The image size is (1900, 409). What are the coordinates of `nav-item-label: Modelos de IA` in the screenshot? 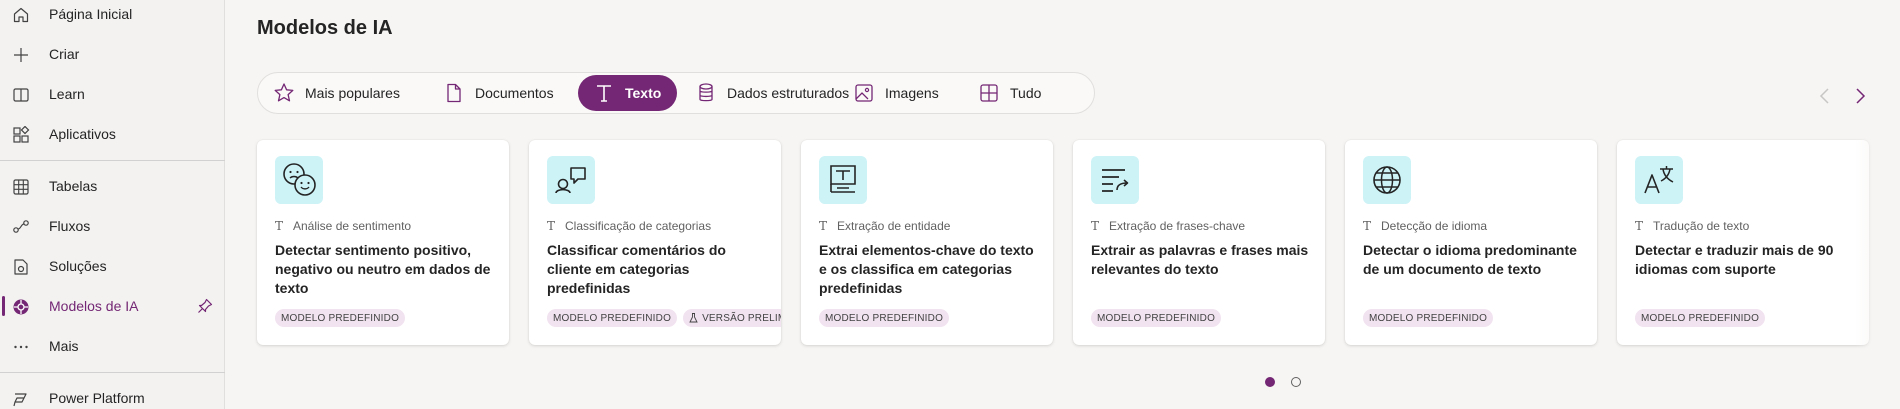 It's located at (94, 306).